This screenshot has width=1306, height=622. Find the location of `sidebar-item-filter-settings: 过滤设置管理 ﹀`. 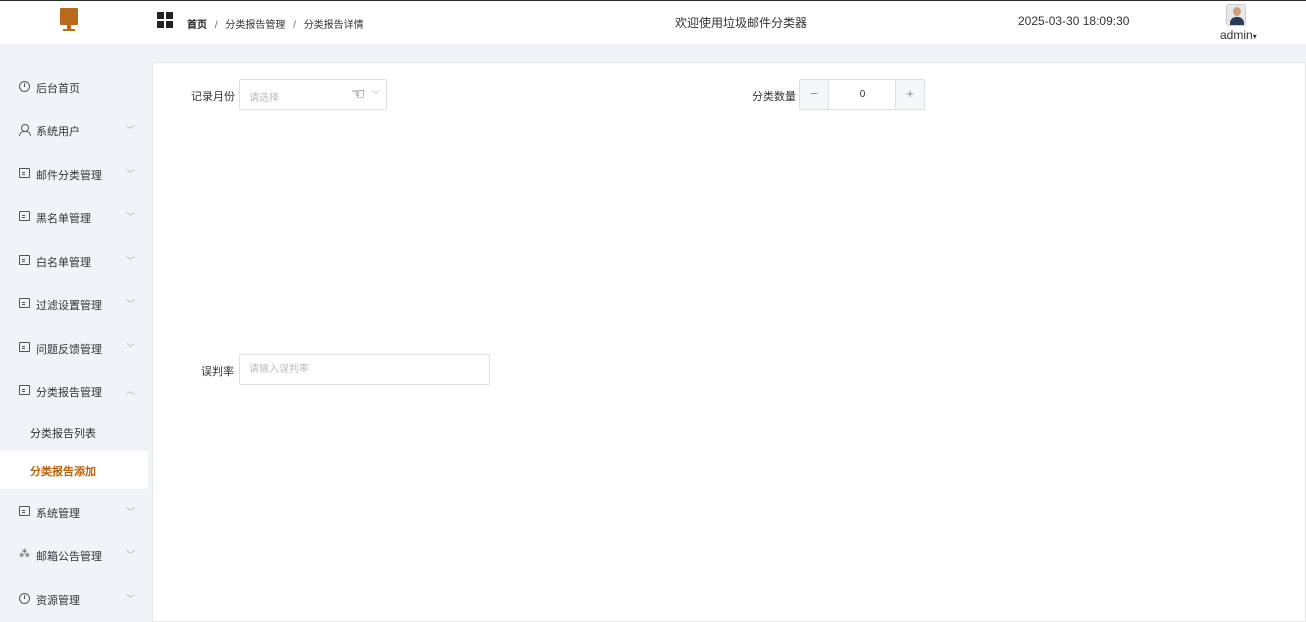

sidebar-item-filter-settings: 过滤设置管理 ﹀ is located at coordinates (74, 304).